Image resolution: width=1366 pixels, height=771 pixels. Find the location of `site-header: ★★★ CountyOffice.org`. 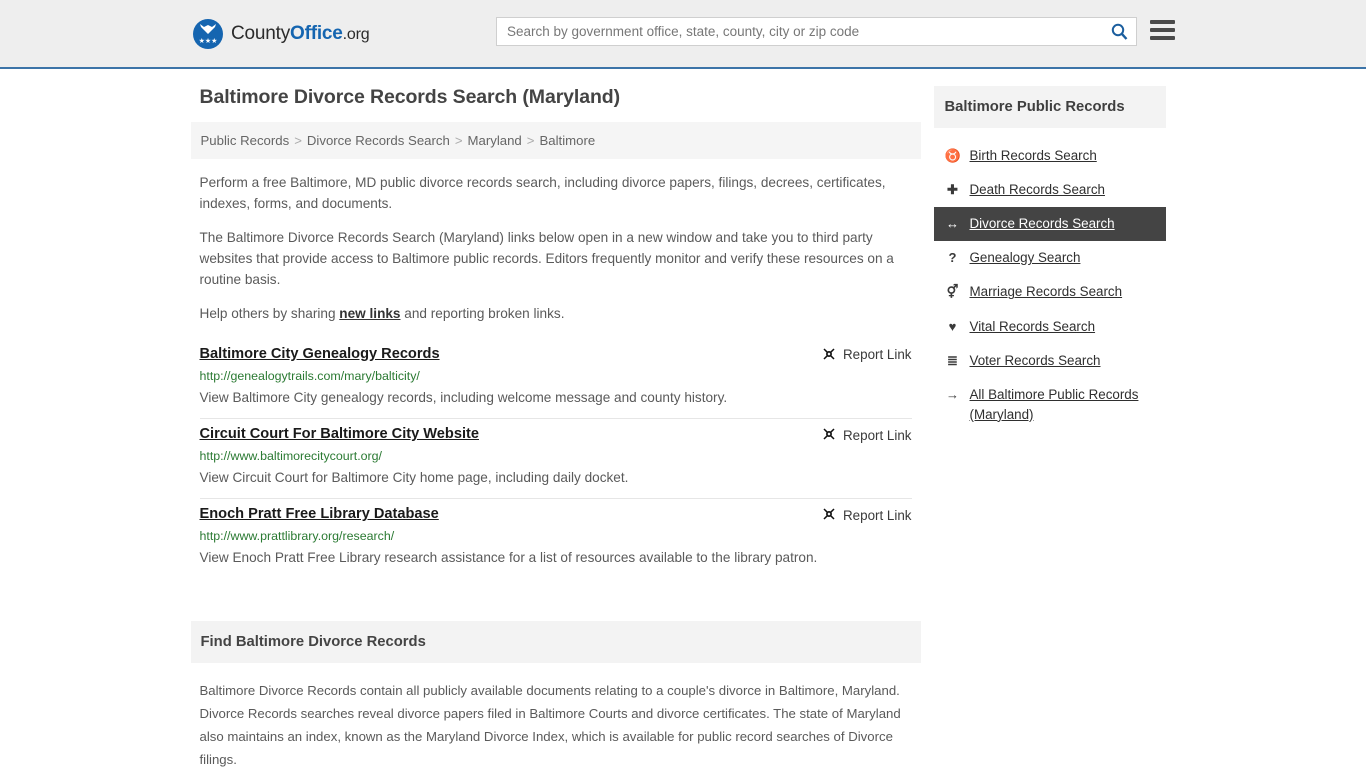

site-header: ★★★ CountyOffice.org is located at coordinates (683, 34).